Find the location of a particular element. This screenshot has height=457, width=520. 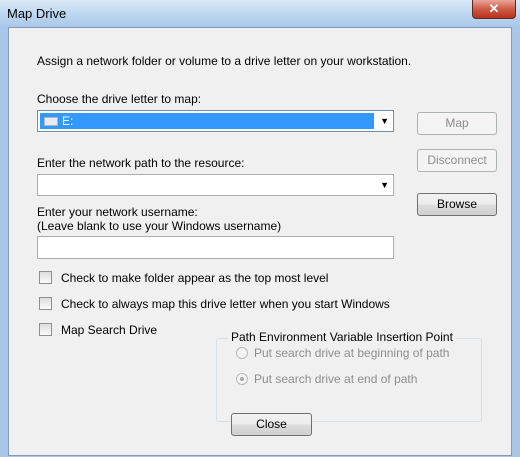

username-field is located at coordinates (215, 247).